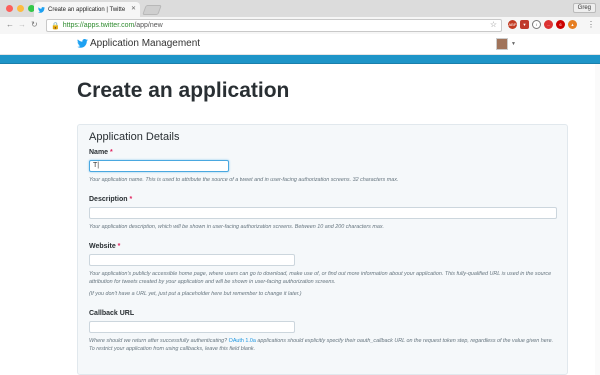 Image resolution: width=600 pixels, height=375 pixels. What do you see at coordinates (323, 213) in the screenshot?
I see `description-field` at bounding box center [323, 213].